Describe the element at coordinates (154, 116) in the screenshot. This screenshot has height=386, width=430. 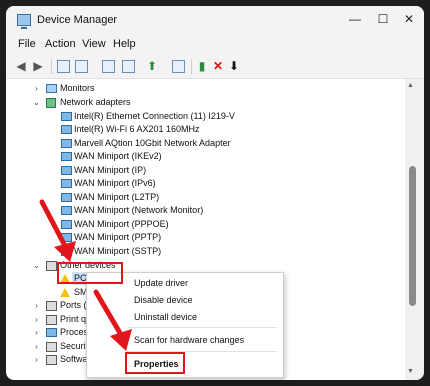
I see `tree-item-label: Intel(R) Ethernet Connection (11) I219-V` at that location.